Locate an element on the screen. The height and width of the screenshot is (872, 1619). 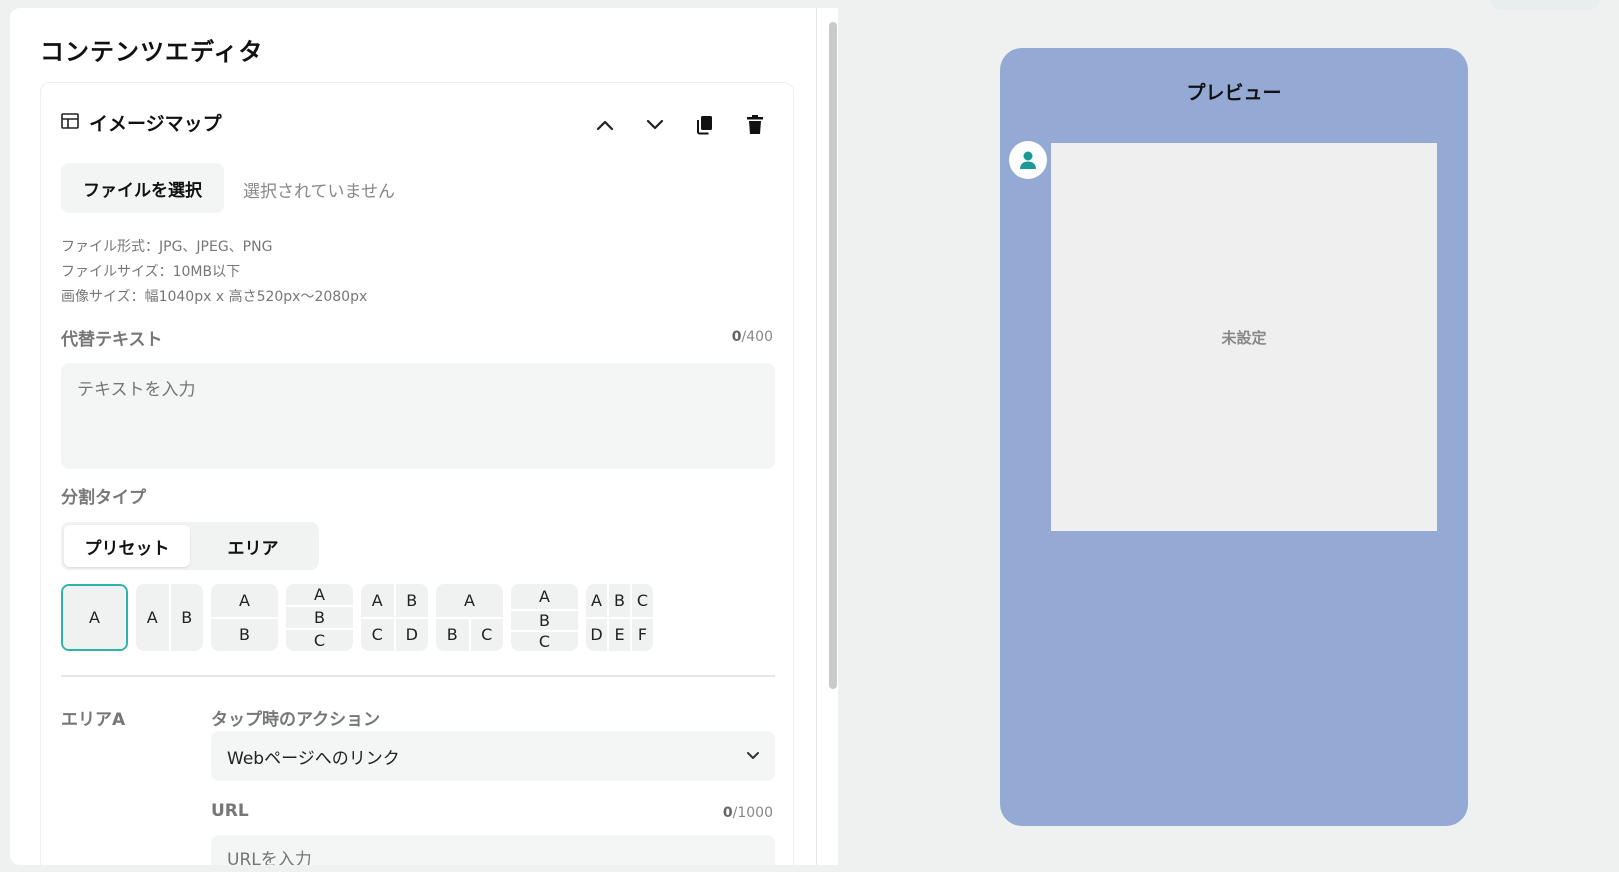
copy-icon is located at coordinates (704, 125).